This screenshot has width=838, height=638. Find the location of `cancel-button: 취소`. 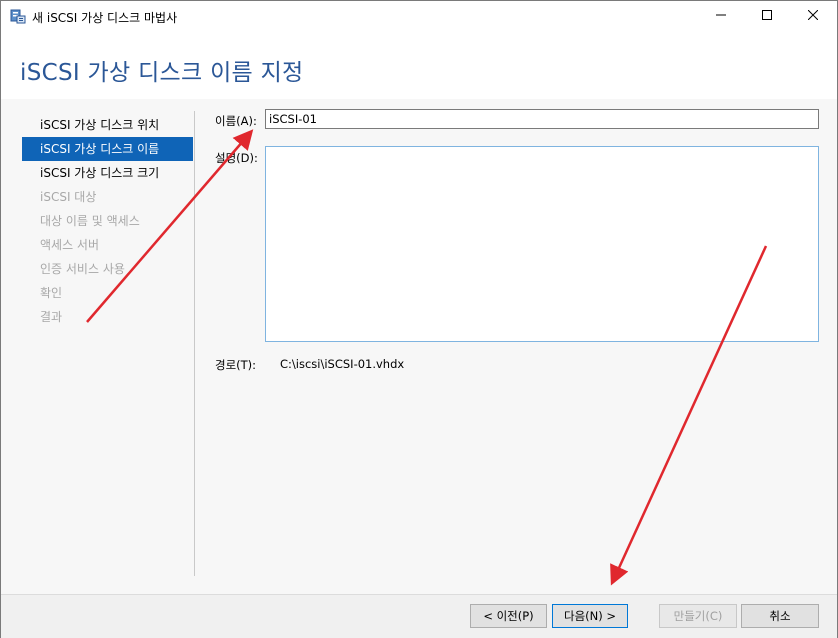

cancel-button: 취소 is located at coordinates (780, 616).